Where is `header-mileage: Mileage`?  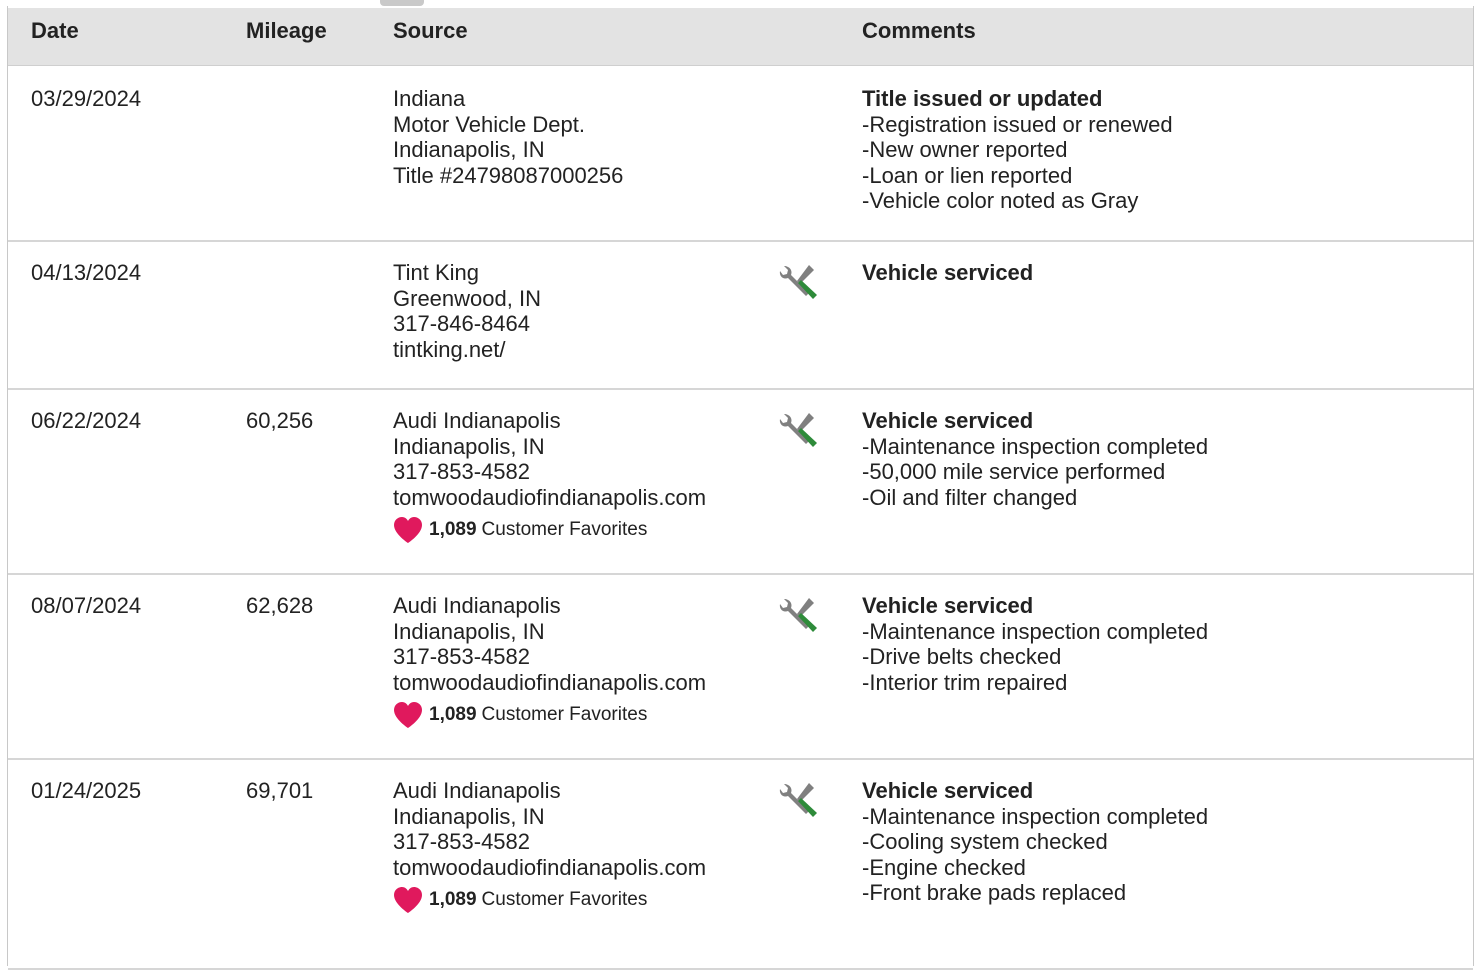 header-mileage: Mileage is located at coordinates (286, 30).